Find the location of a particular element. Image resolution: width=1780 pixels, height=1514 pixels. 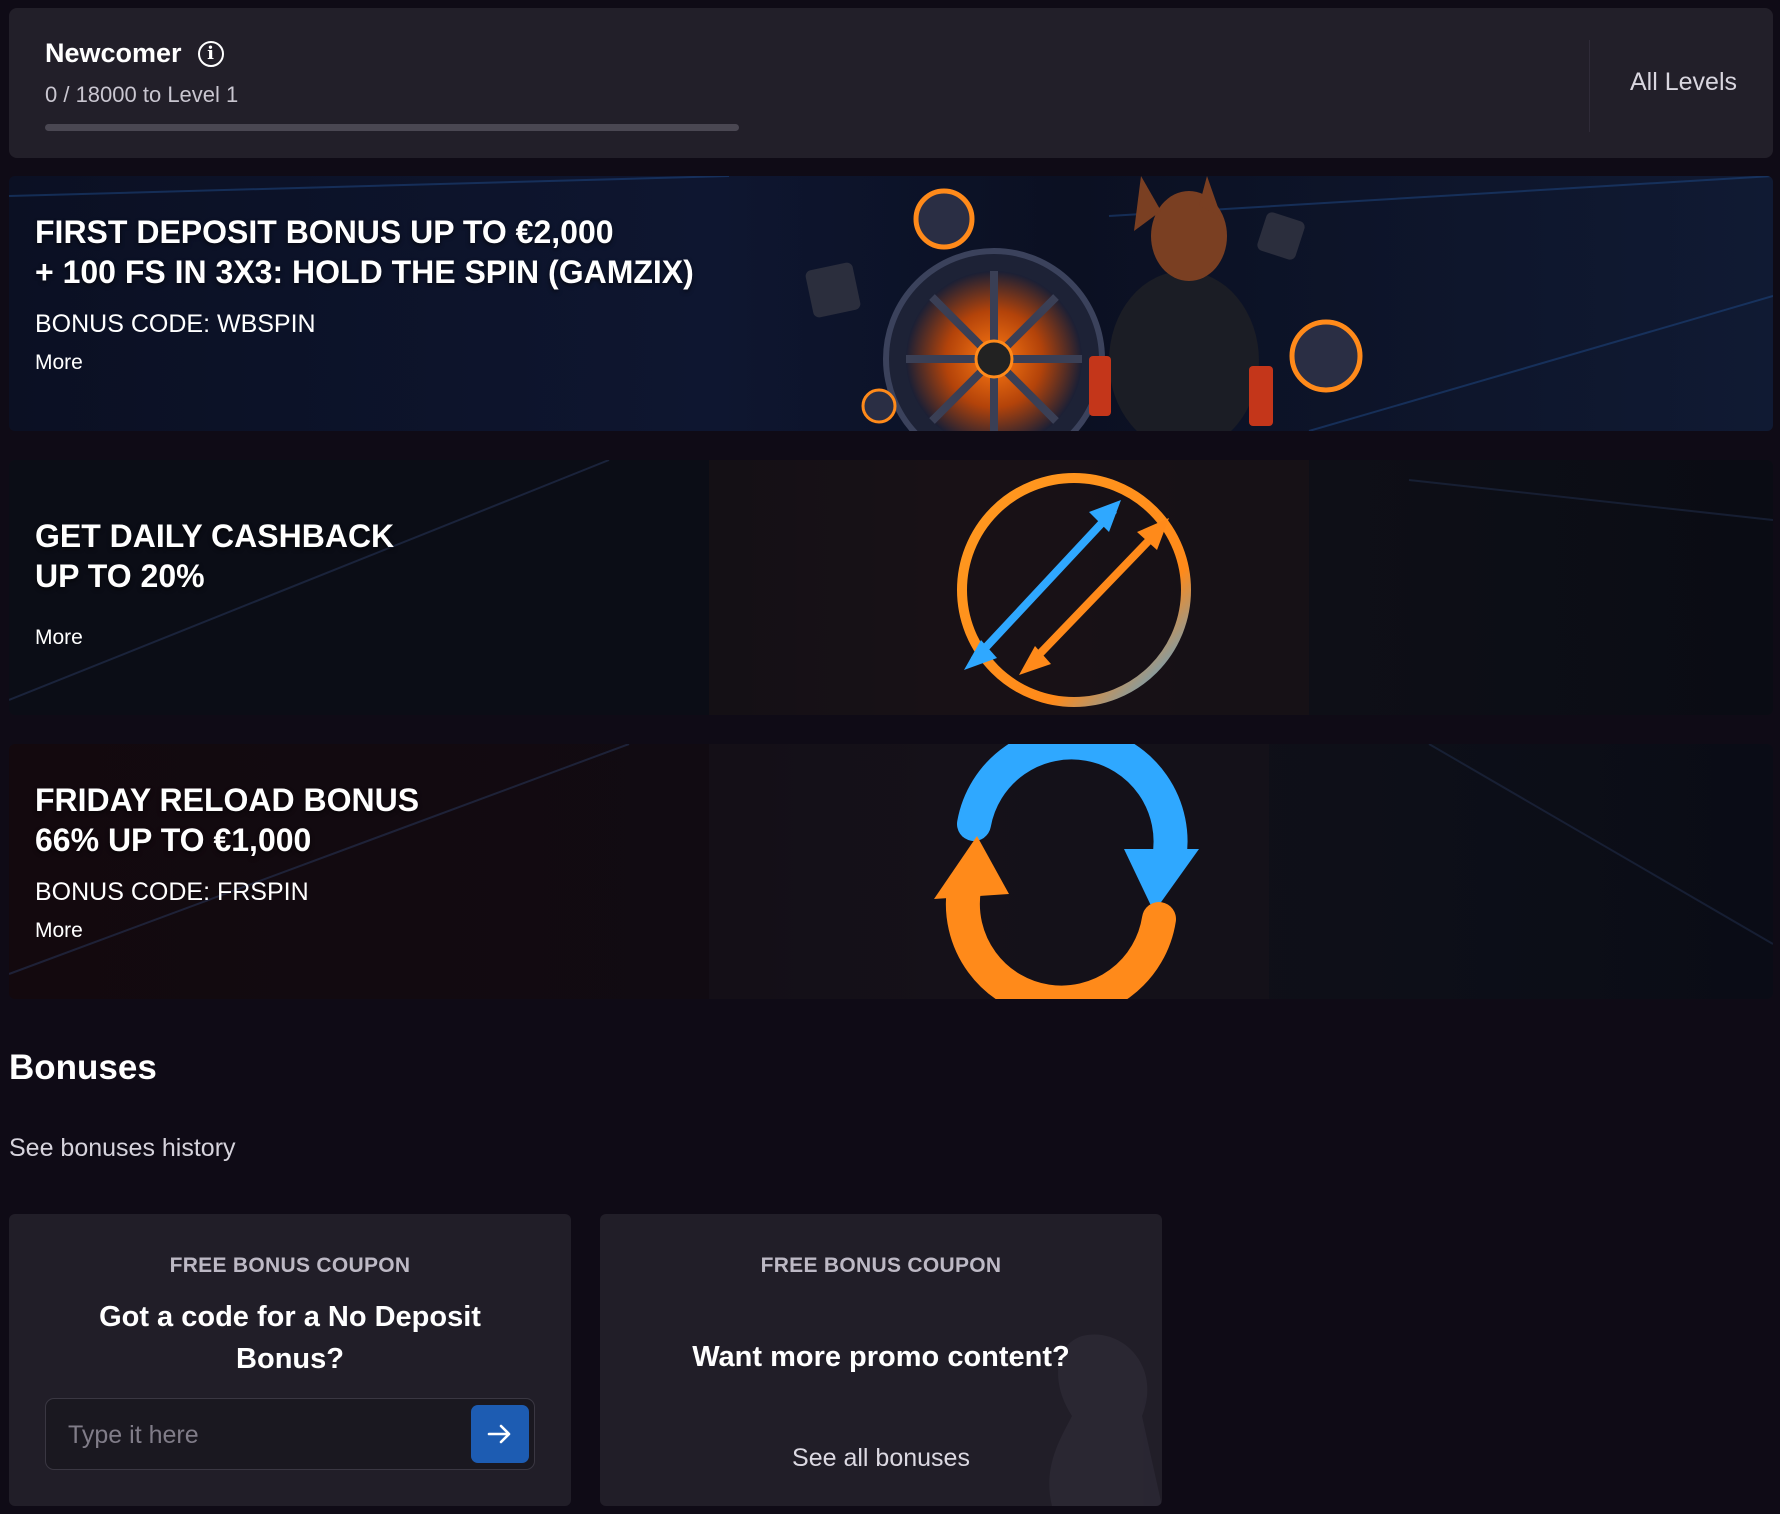

level-title: Newcomer is located at coordinates (113, 53).